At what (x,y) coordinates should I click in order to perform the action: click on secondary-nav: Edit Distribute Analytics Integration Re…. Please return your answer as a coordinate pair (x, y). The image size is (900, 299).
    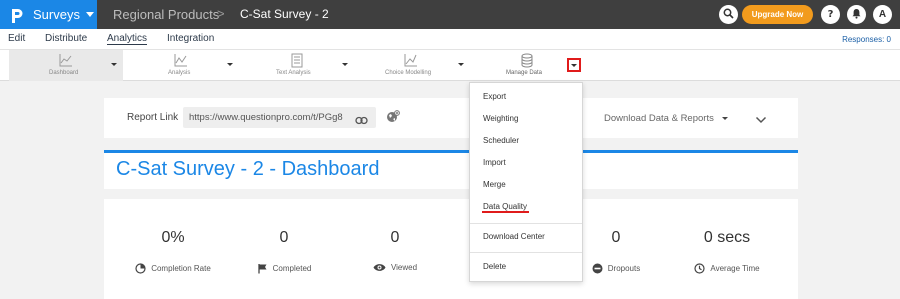
    Looking at the image, I should click on (450, 39).